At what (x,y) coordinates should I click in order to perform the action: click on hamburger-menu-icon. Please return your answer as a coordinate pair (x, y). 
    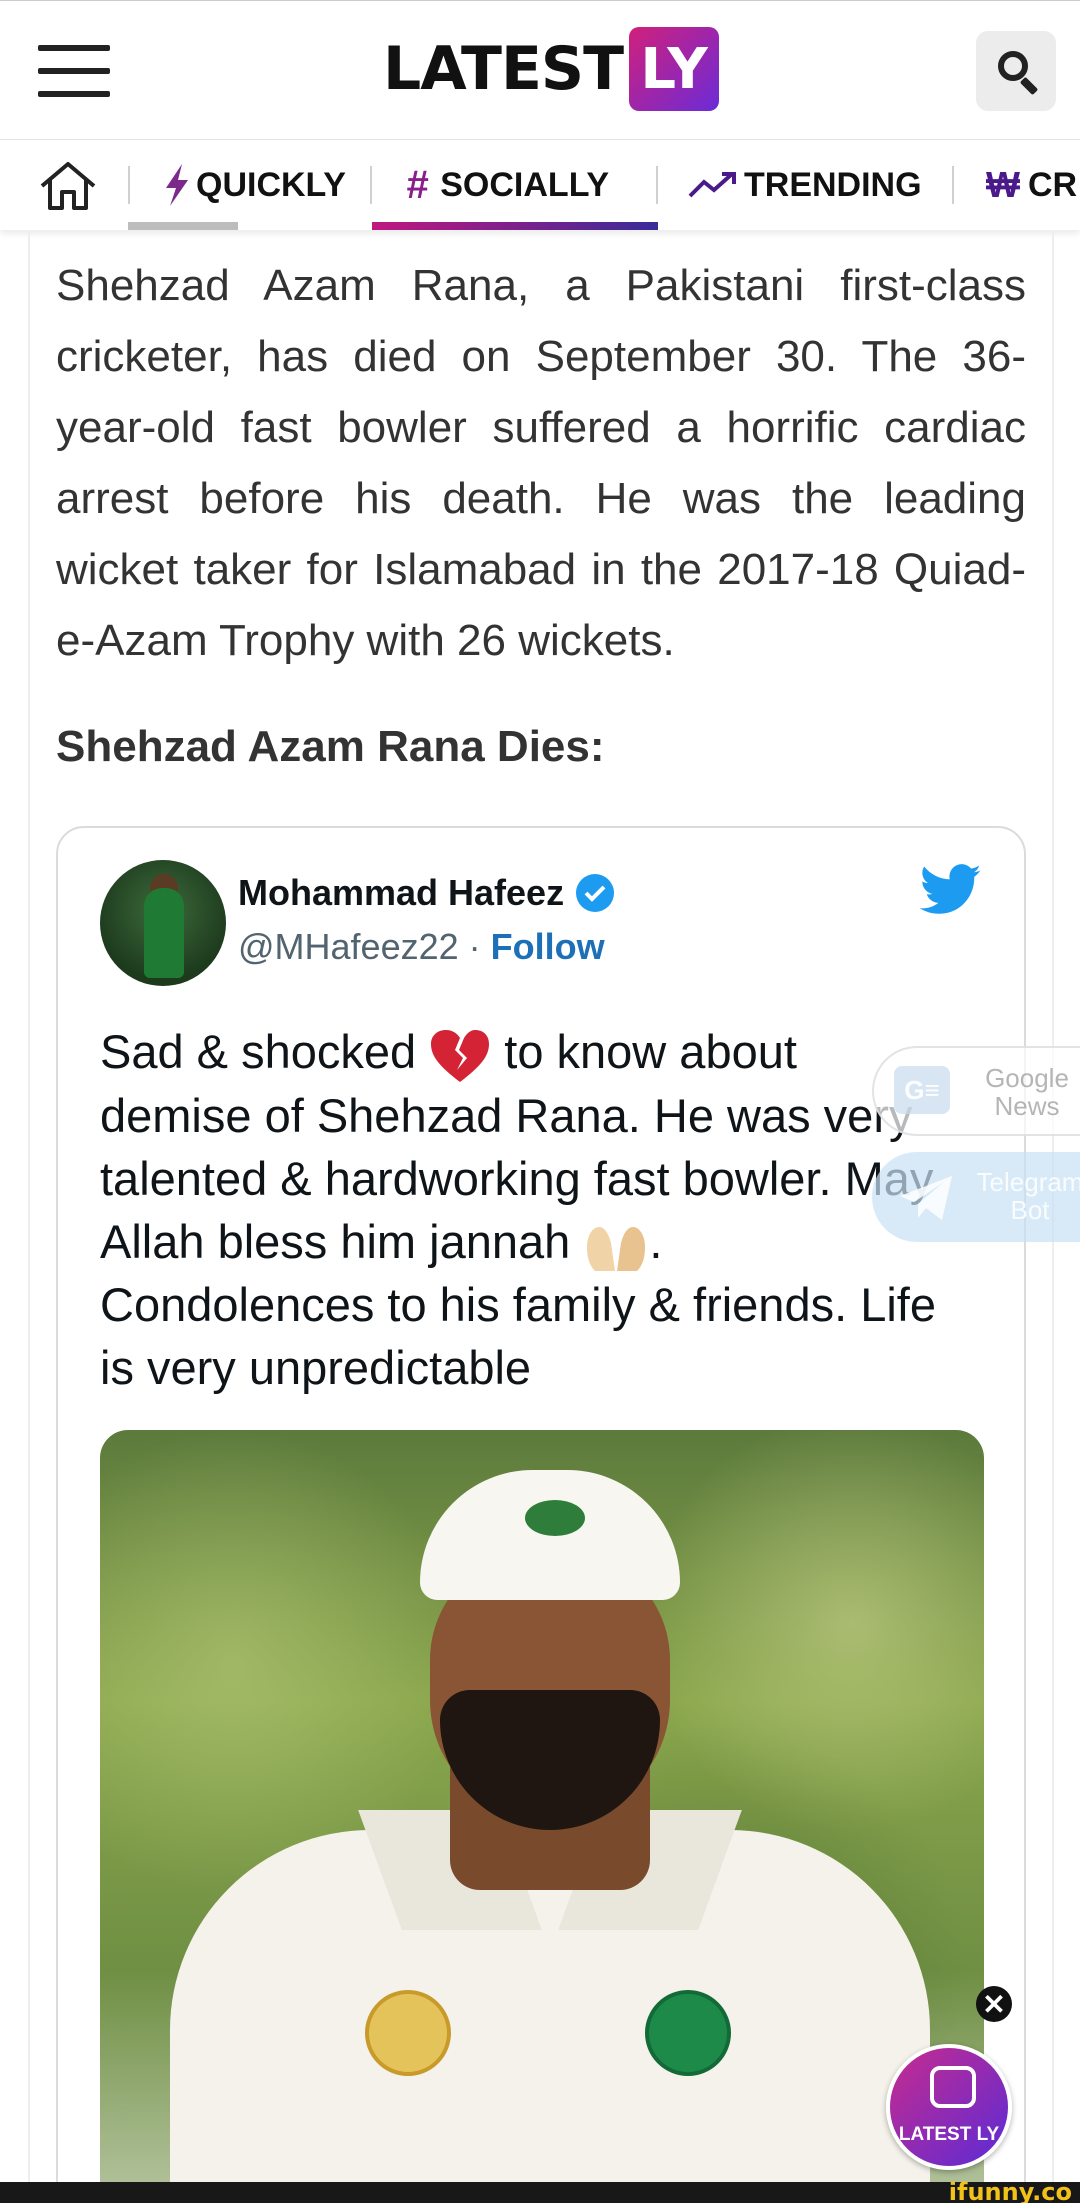
    Looking at the image, I should click on (74, 71).